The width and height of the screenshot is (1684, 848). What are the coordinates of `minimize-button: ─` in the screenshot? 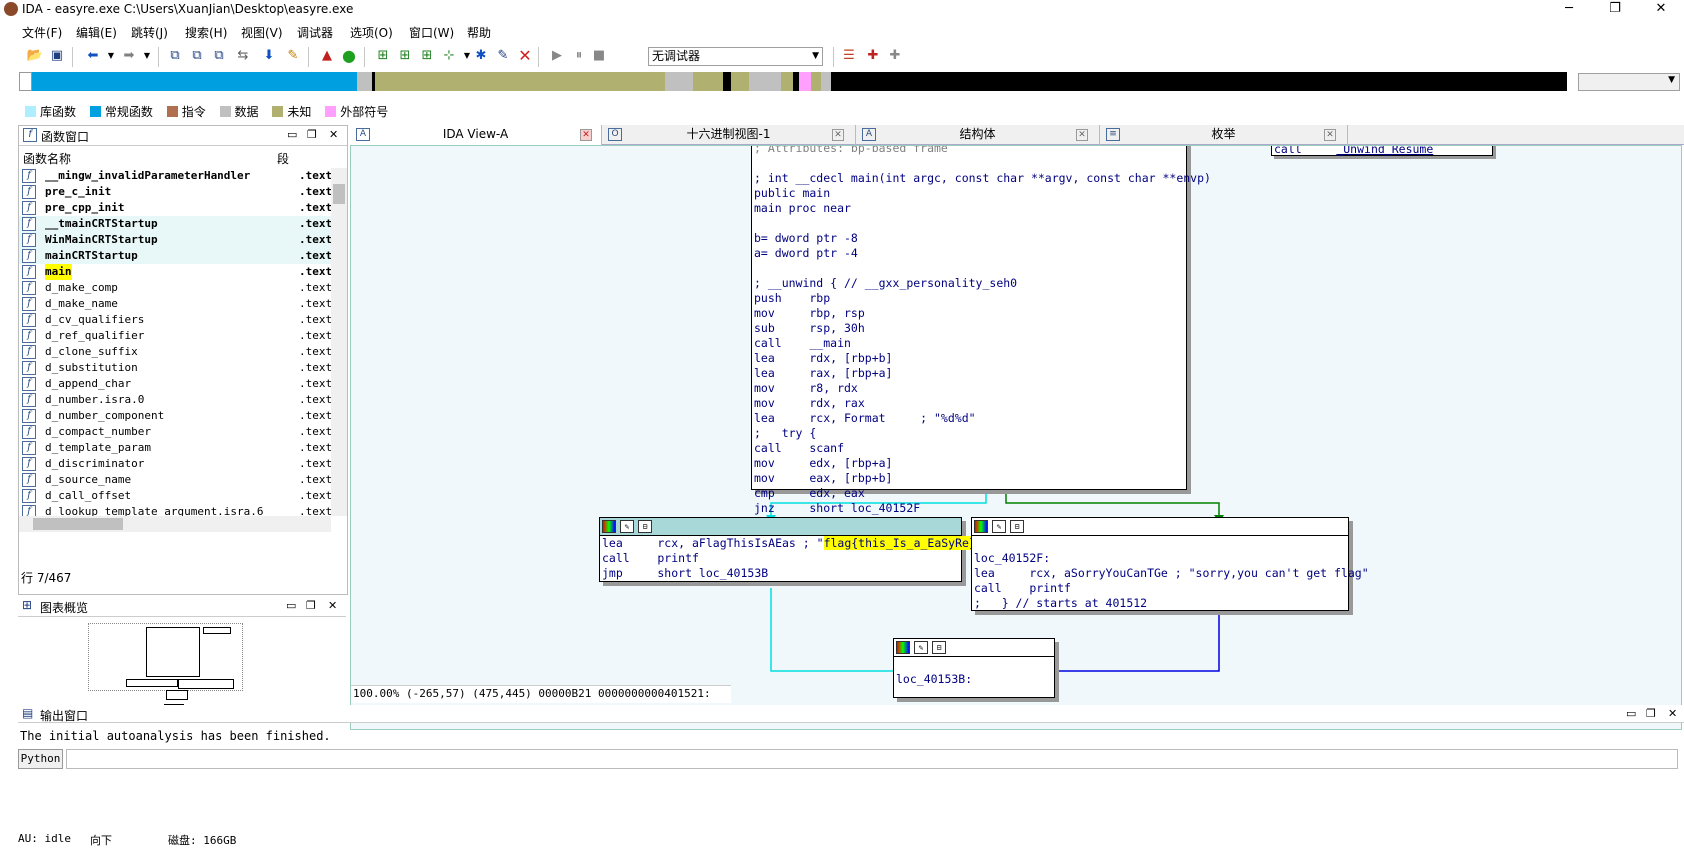 It's located at (1569, 10).